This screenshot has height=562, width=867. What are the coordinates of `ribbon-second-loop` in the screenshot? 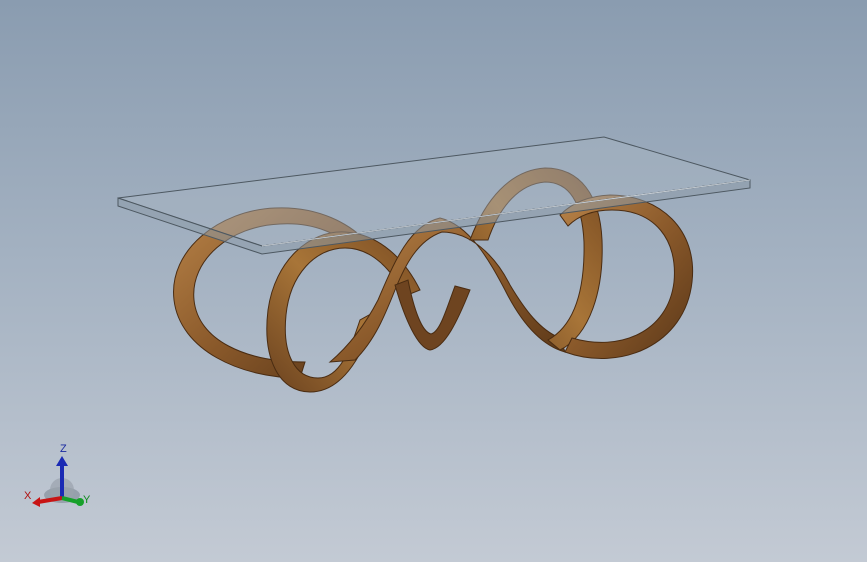 It's located at (343, 312).